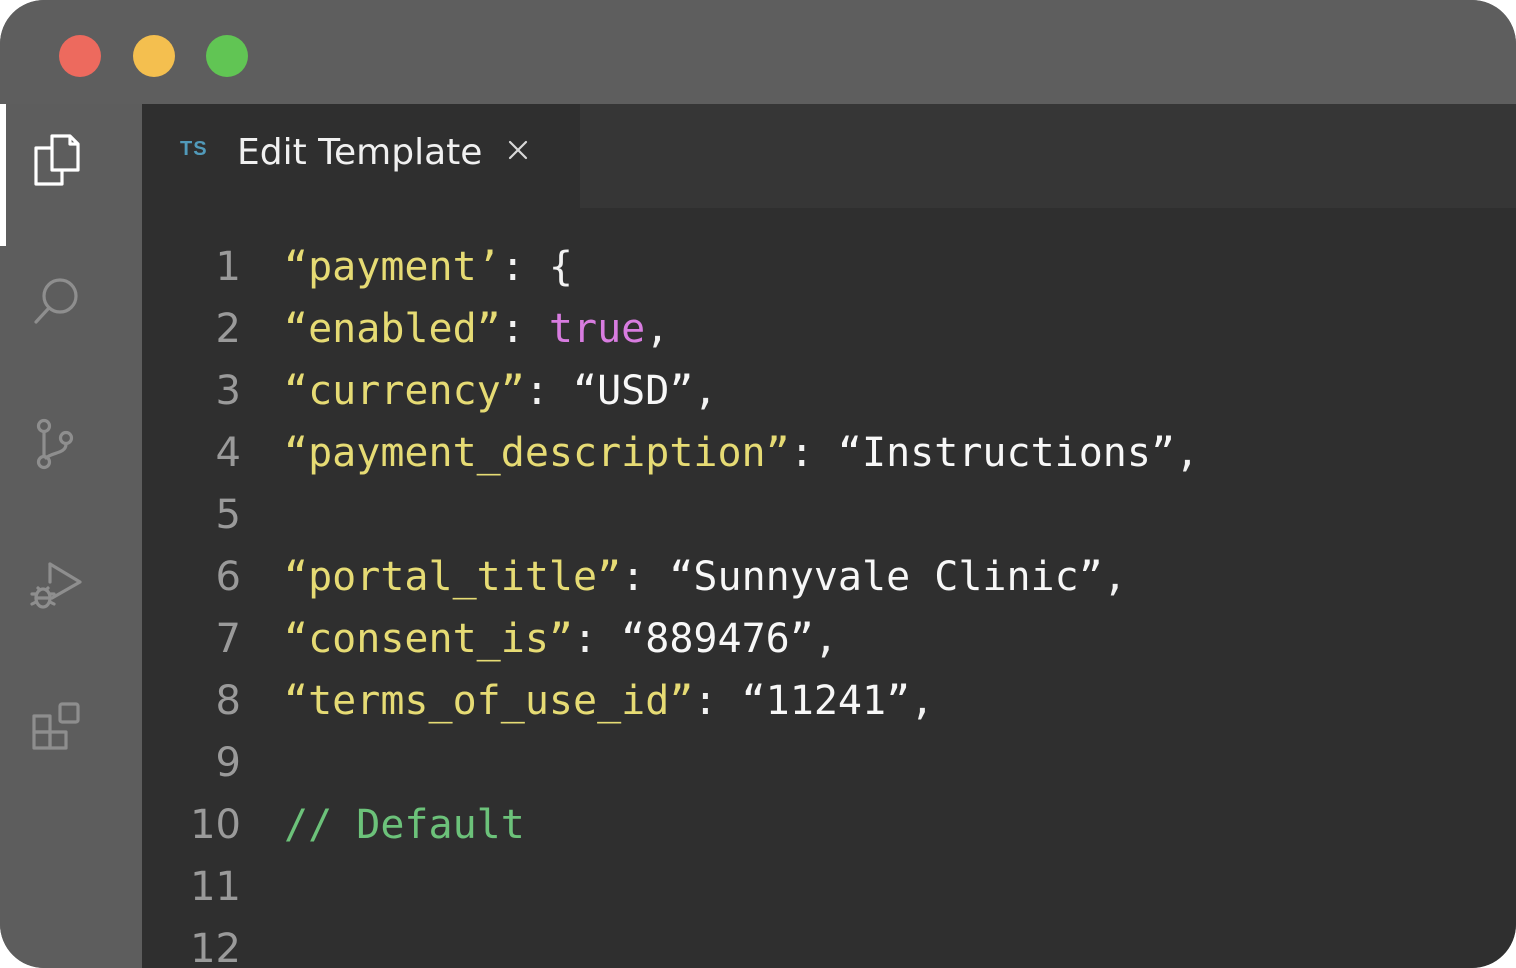 The width and height of the screenshot is (1516, 968). What do you see at coordinates (215, 947) in the screenshot?
I see `line-number: 12` at bounding box center [215, 947].